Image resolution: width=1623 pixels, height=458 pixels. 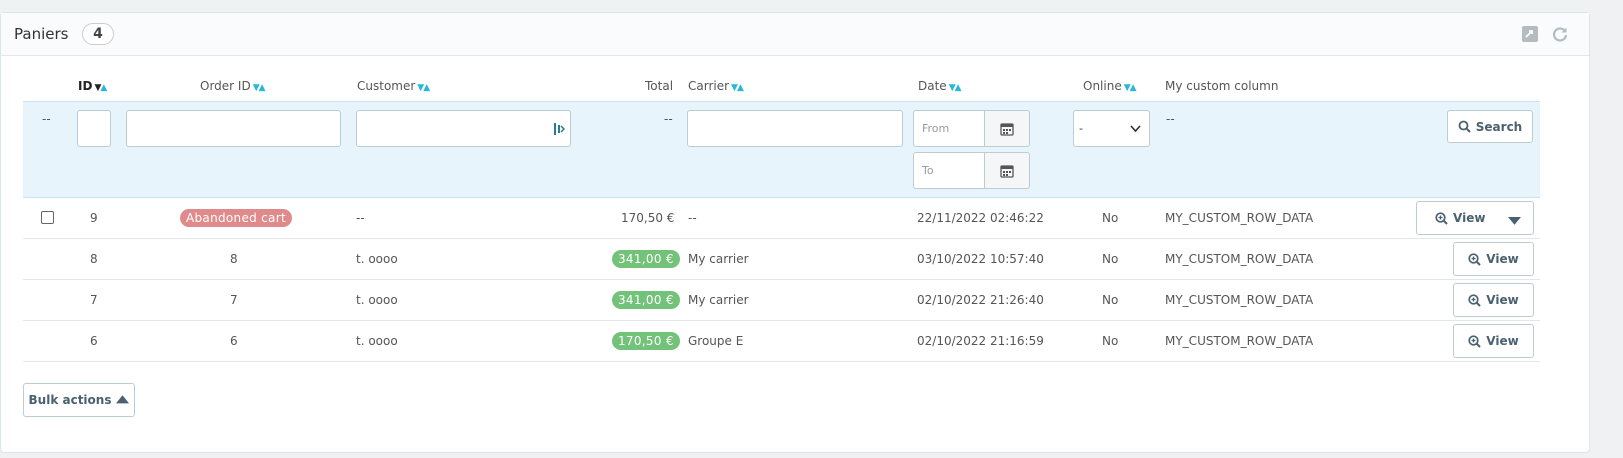 What do you see at coordinates (234, 300) in the screenshot?
I see `row-order-id: 7` at bounding box center [234, 300].